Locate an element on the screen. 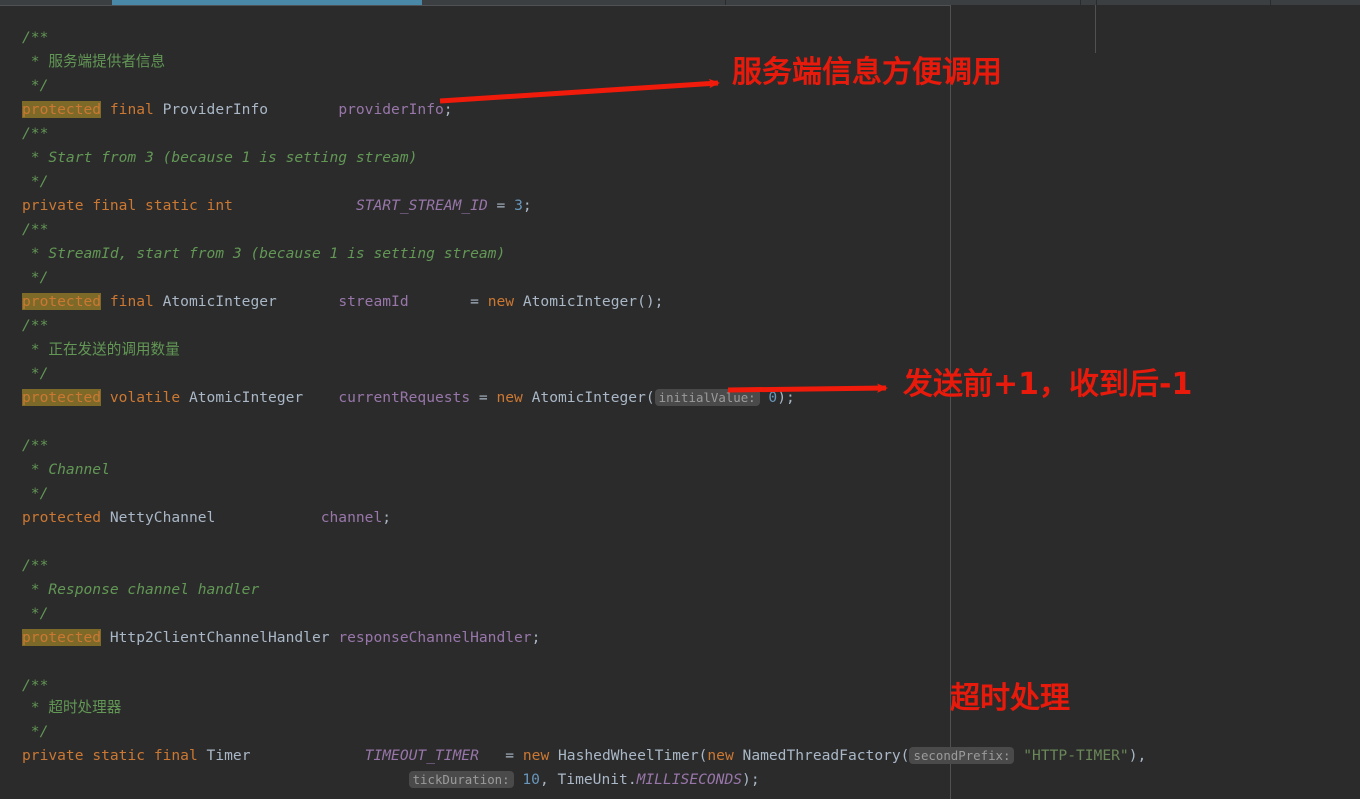 The image size is (1360, 799). code-line: * Channel is located at coordinates (55, 470).